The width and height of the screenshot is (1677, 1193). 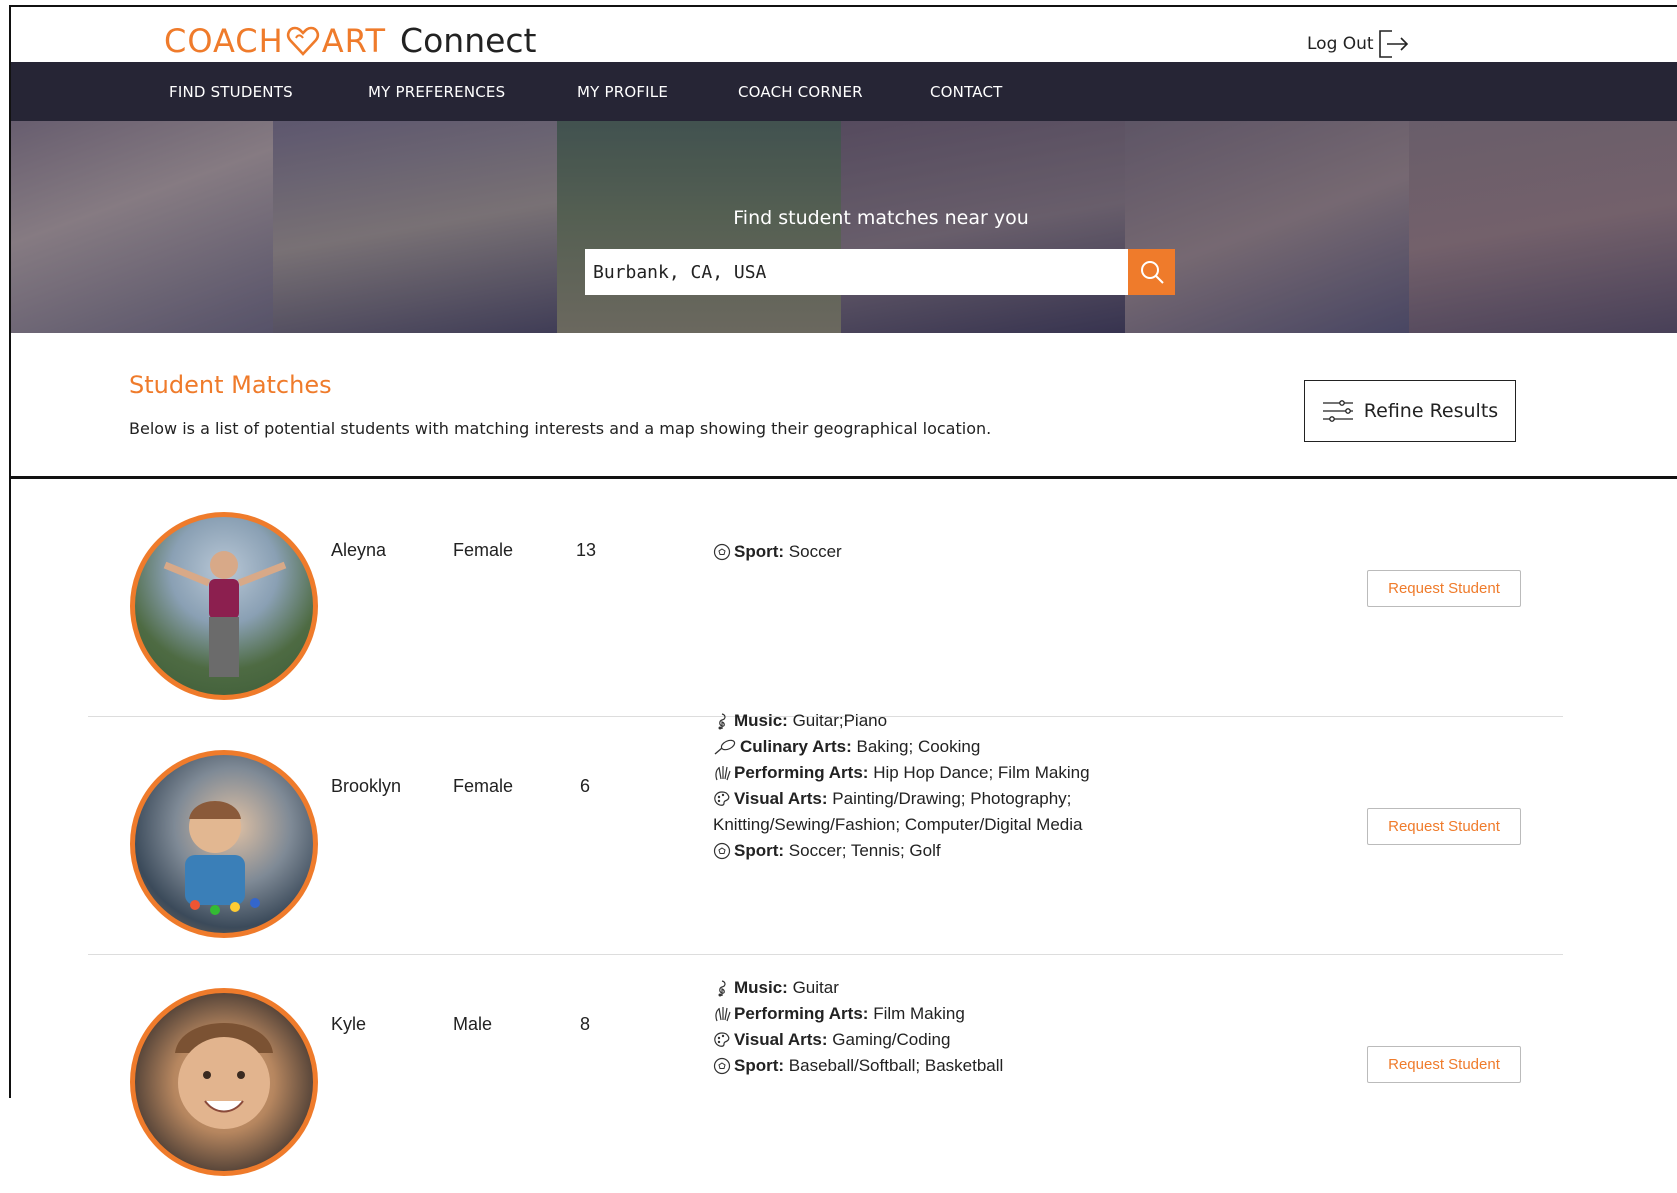 I want to click on logout-label: Log Out, so click(x=1340, y=44).